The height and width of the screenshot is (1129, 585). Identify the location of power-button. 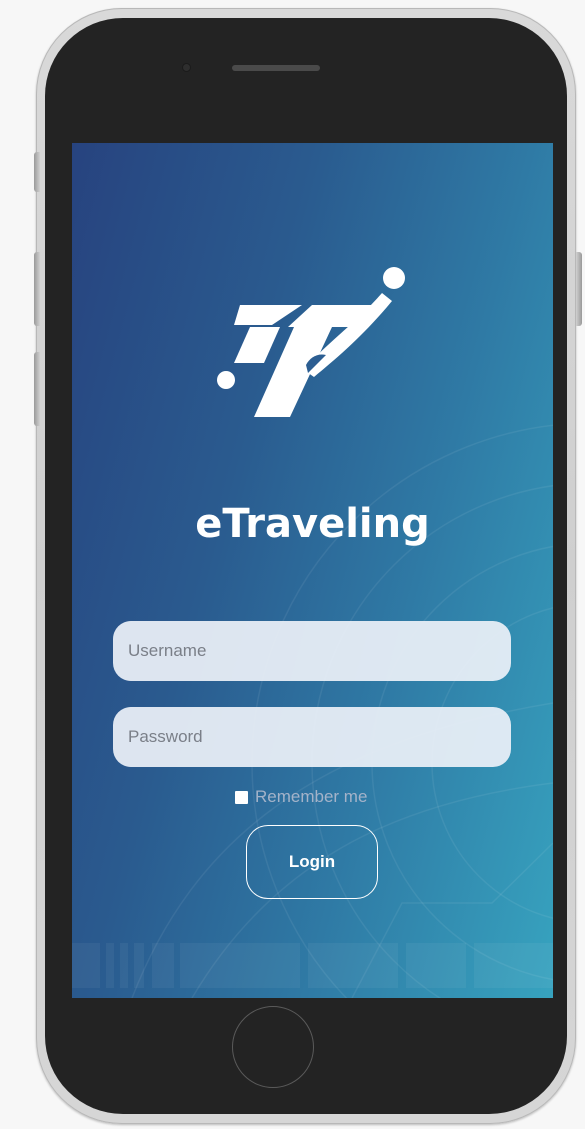
(579, 289).